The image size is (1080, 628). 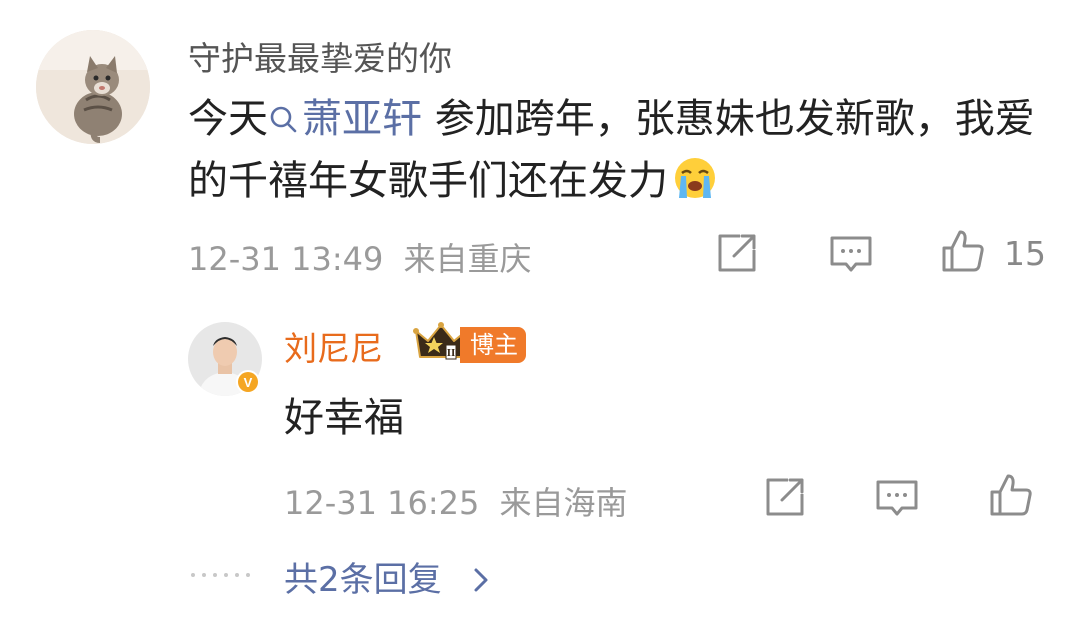 I want to click on share-icon, so click(x=737, y=253).